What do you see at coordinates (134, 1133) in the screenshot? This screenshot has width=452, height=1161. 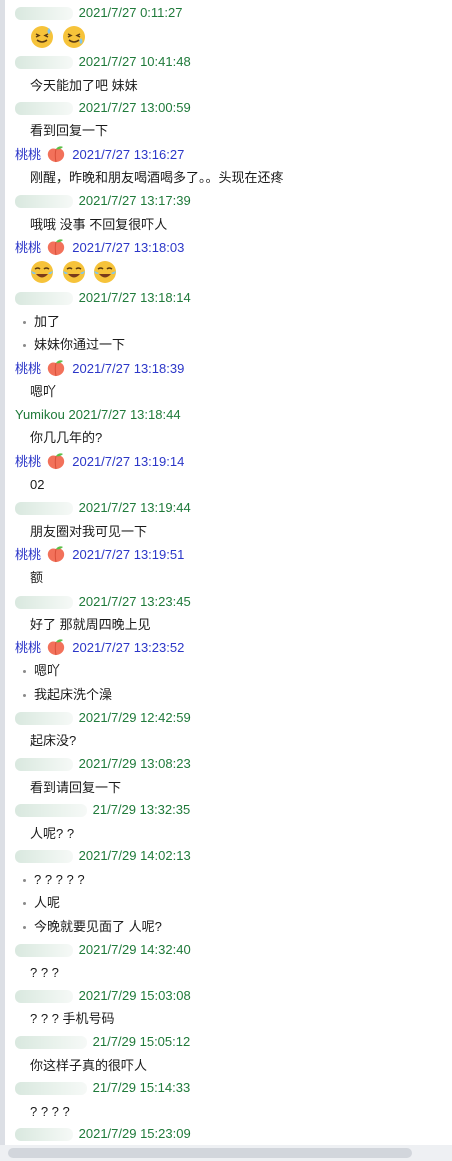 I see `message-time: 2021/7/29 15:23:09` at bounding box center [134, 1133].